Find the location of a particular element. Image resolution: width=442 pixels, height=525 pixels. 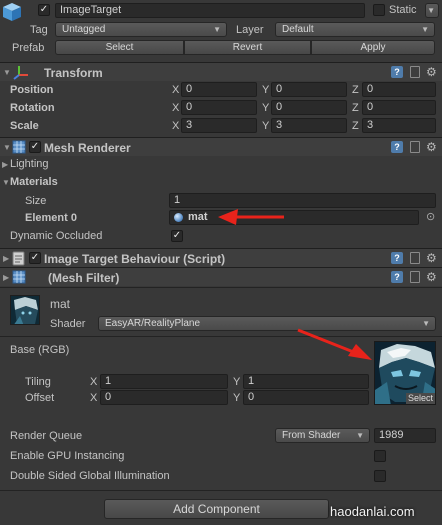

tiling-y-label: Y is located at coordinates (237, 382).